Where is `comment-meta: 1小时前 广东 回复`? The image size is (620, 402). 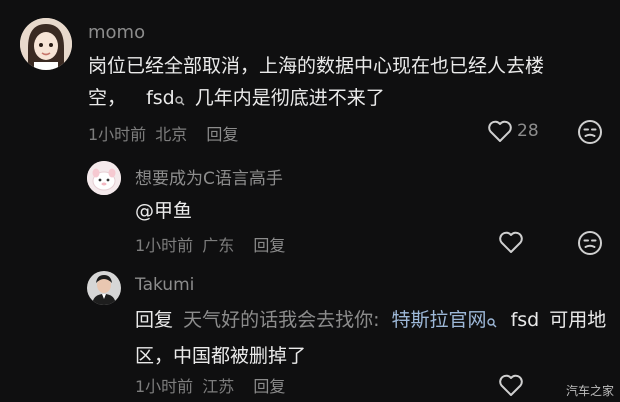
comment-meta: 1小时前 广东 回复 is located at coordinates (210, 244).